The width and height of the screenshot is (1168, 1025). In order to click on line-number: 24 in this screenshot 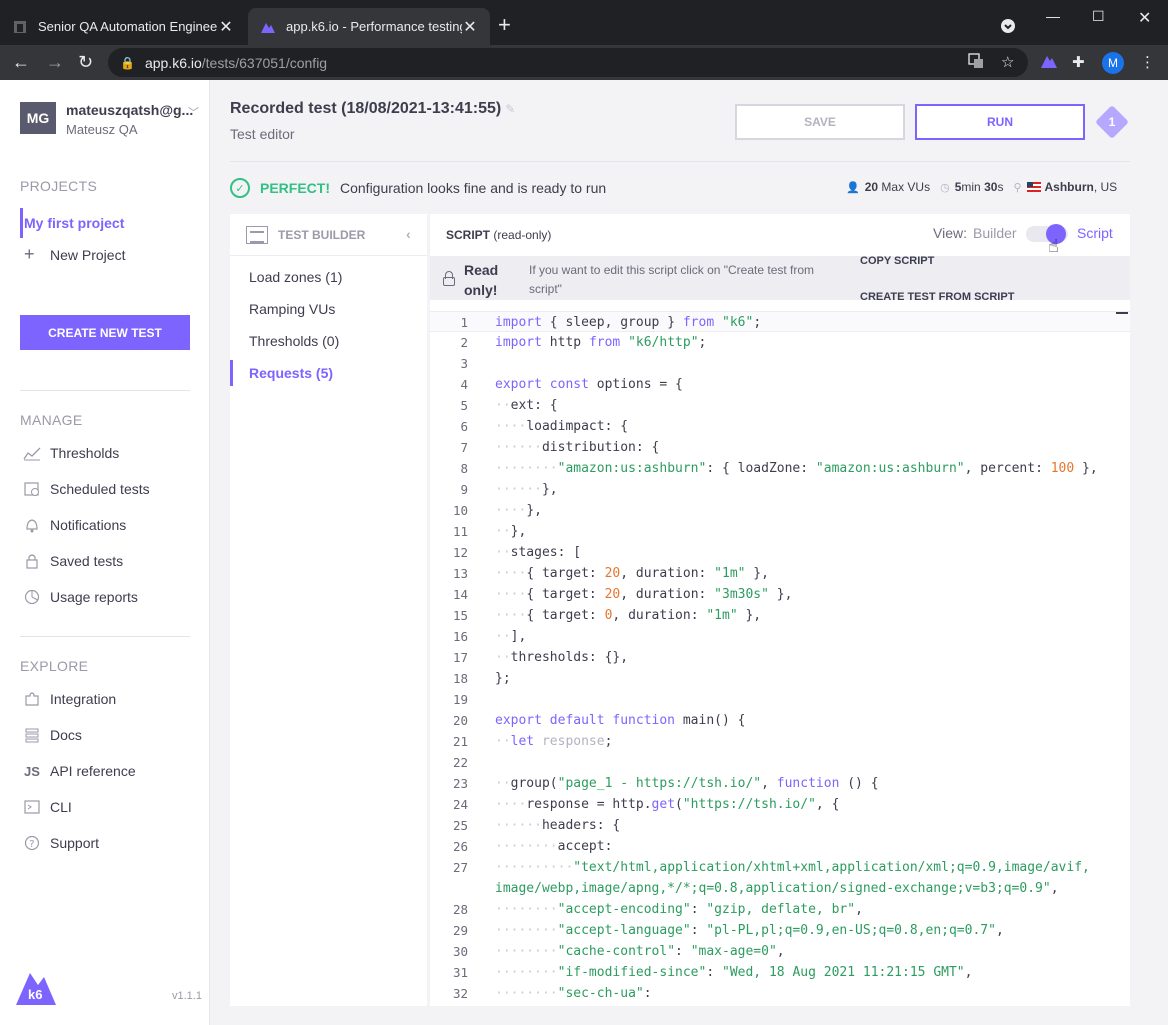, I will do `click(460, 804)`.